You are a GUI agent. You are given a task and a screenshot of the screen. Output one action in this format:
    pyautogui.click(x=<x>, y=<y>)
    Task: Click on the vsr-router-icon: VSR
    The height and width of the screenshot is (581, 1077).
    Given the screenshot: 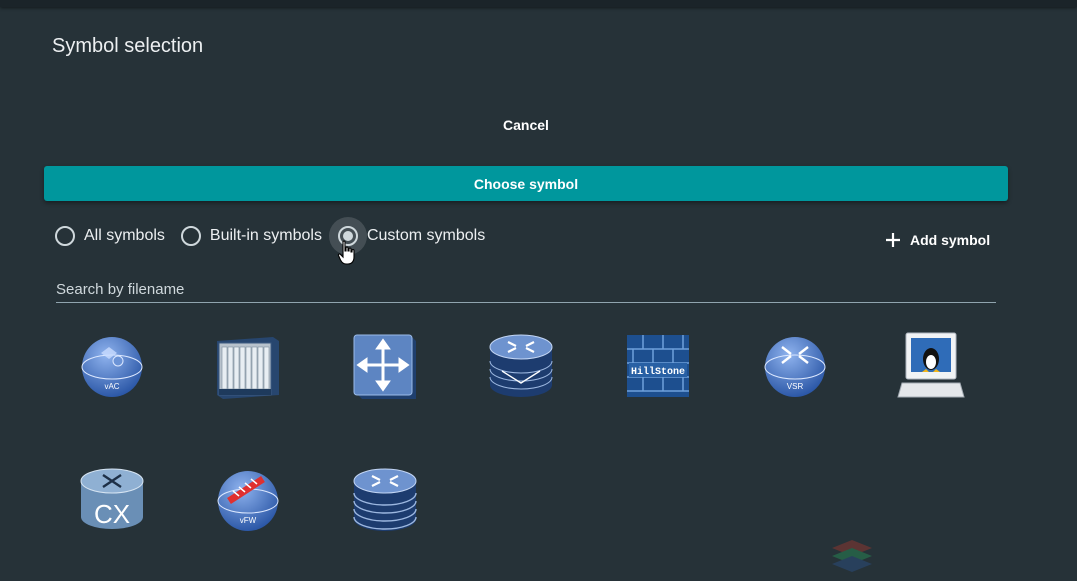 What is the action you would take?
    pyautogui.click(x=795, y=367)
    